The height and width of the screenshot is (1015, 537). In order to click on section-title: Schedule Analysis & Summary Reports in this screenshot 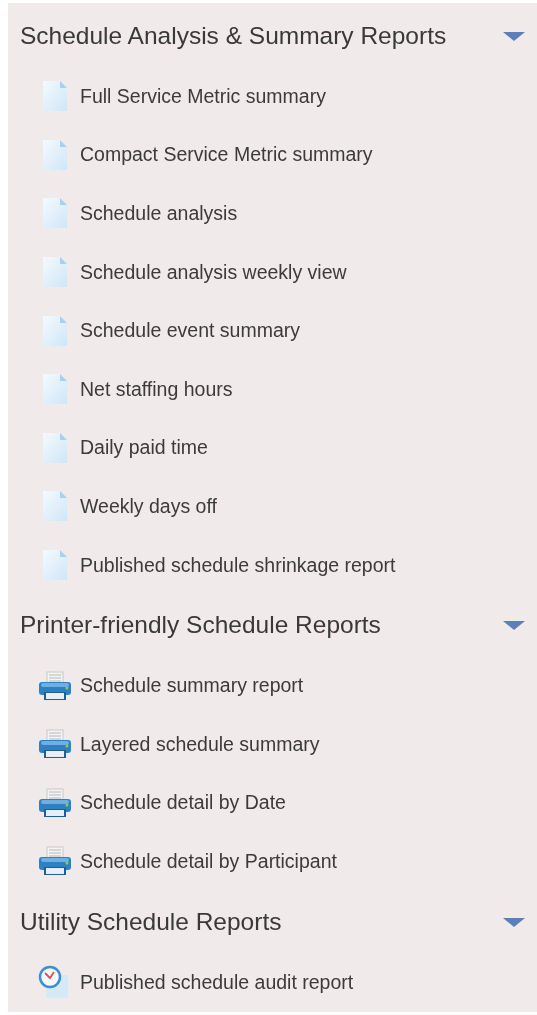, I will do `click(234, 36)`.